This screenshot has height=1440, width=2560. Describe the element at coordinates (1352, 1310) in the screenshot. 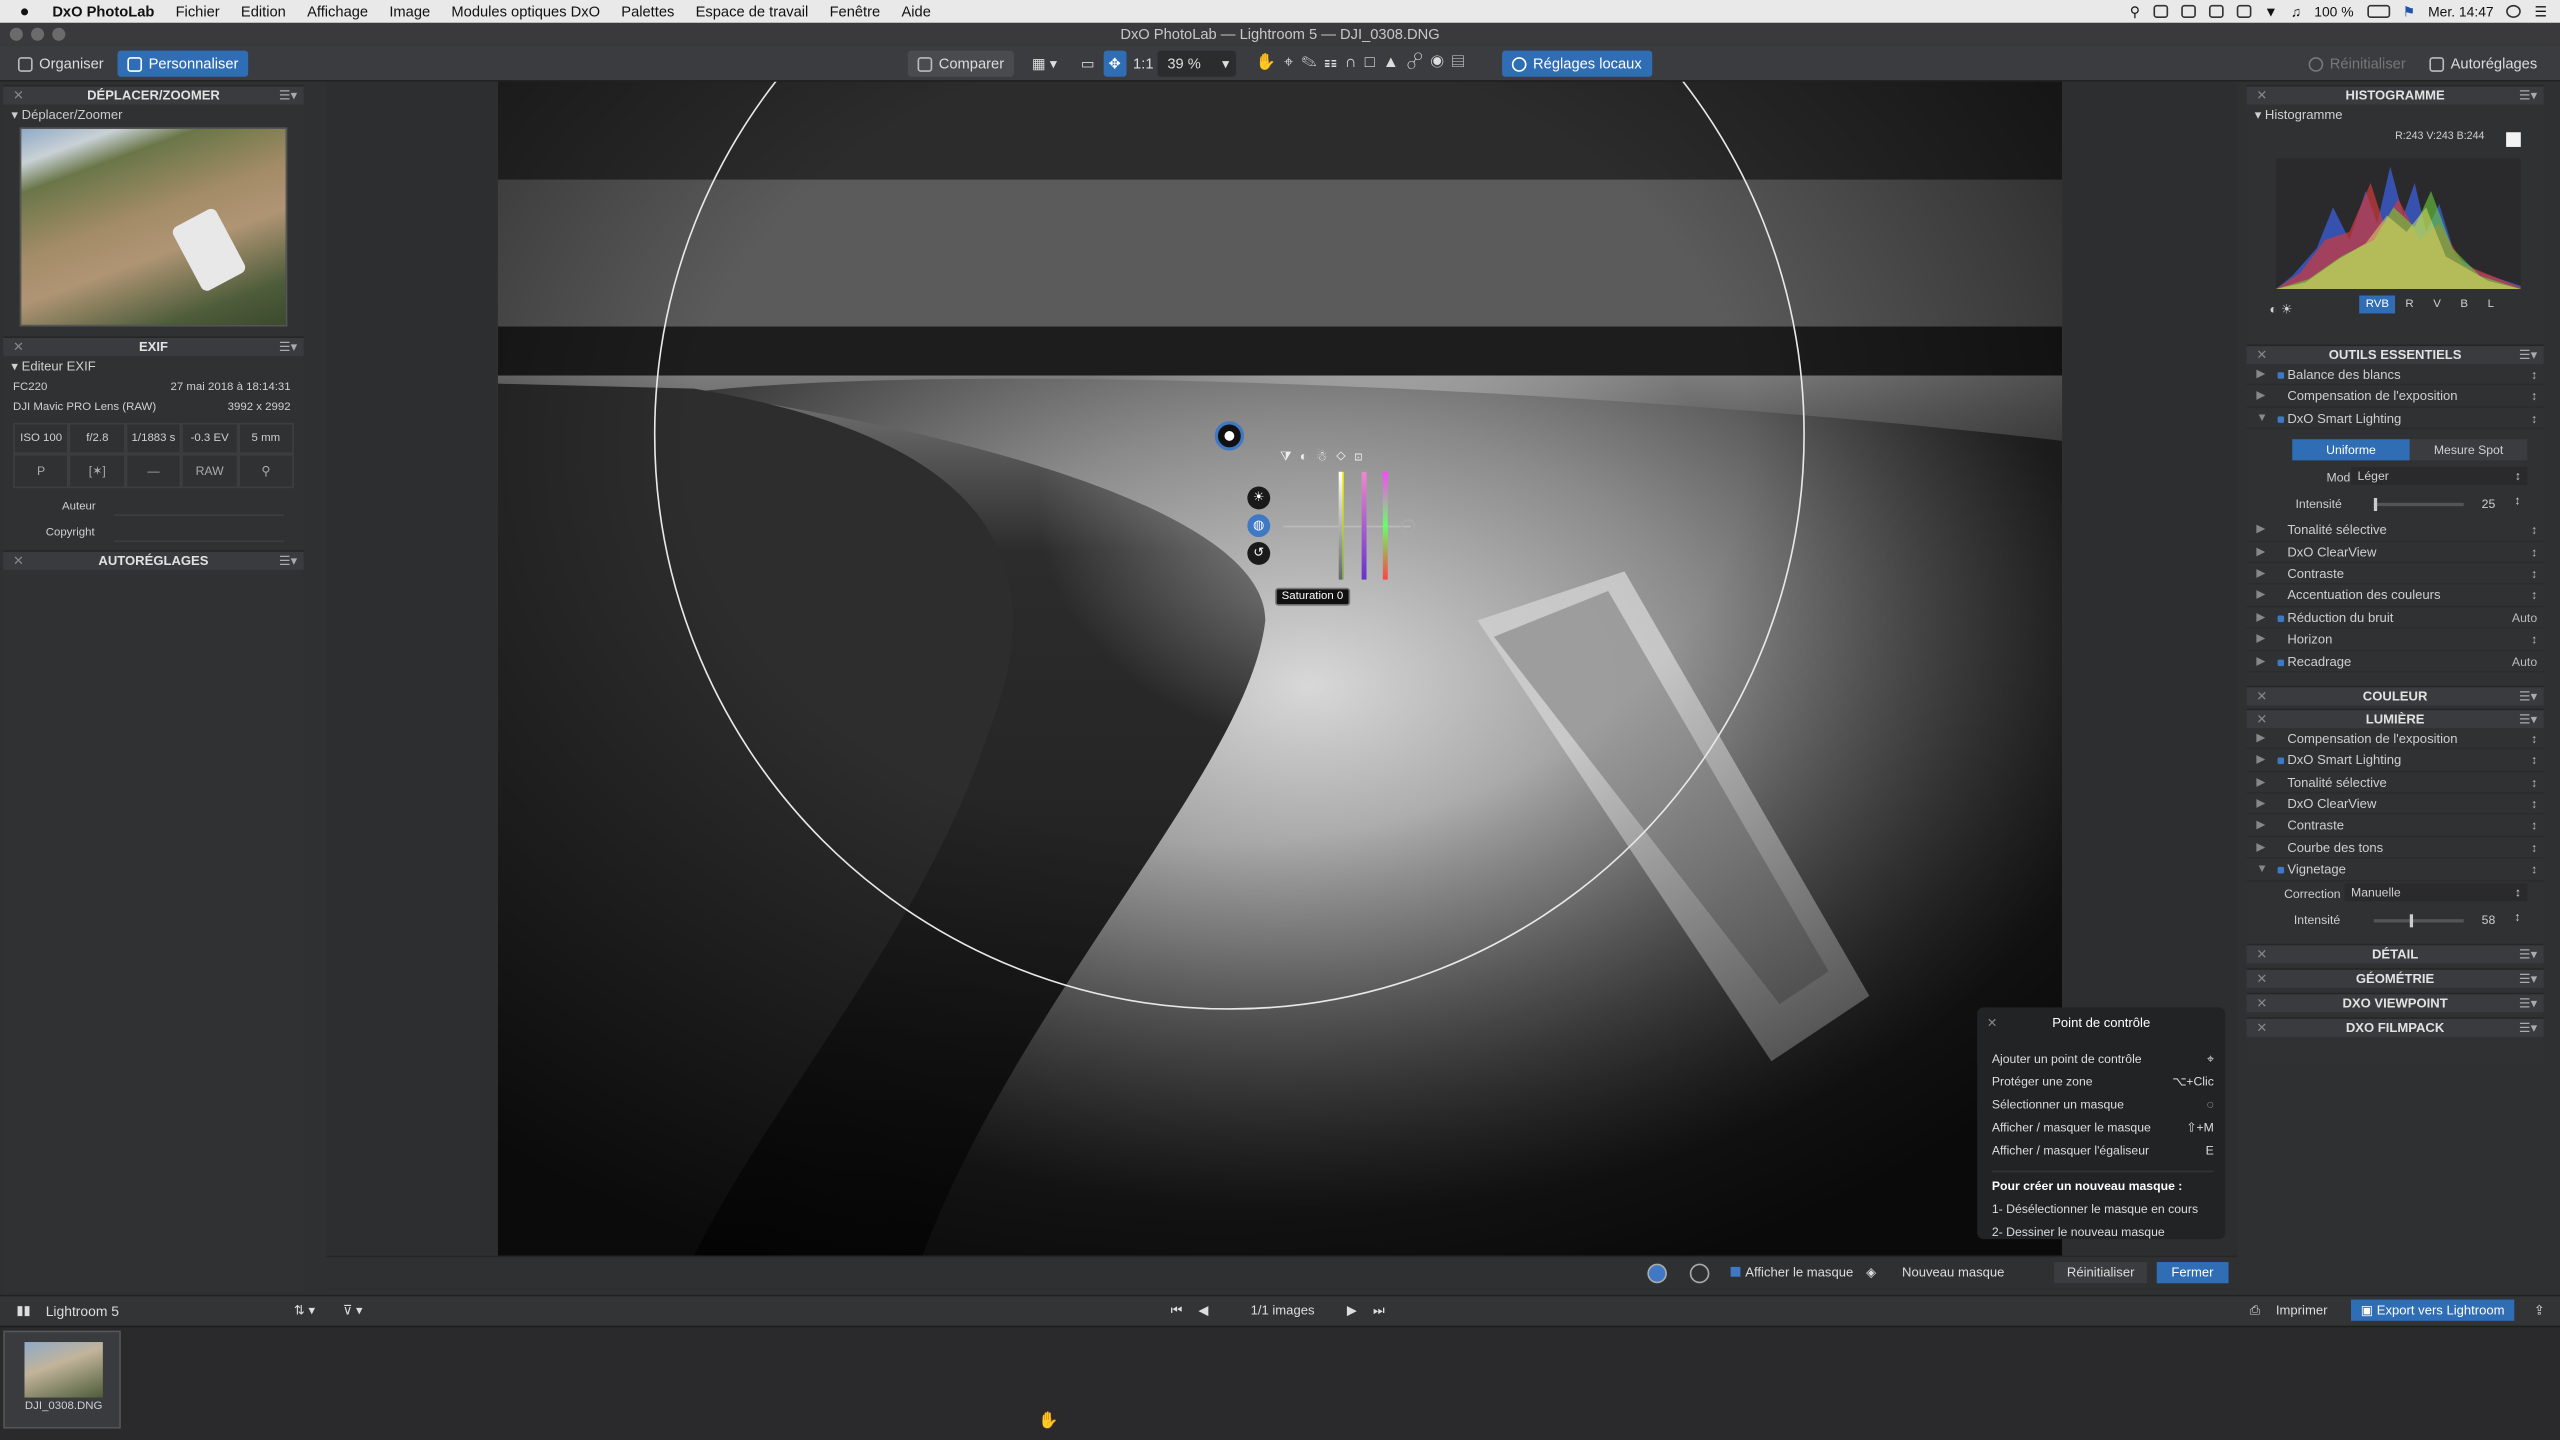

I see `next-image-icon: ▶` at that location.